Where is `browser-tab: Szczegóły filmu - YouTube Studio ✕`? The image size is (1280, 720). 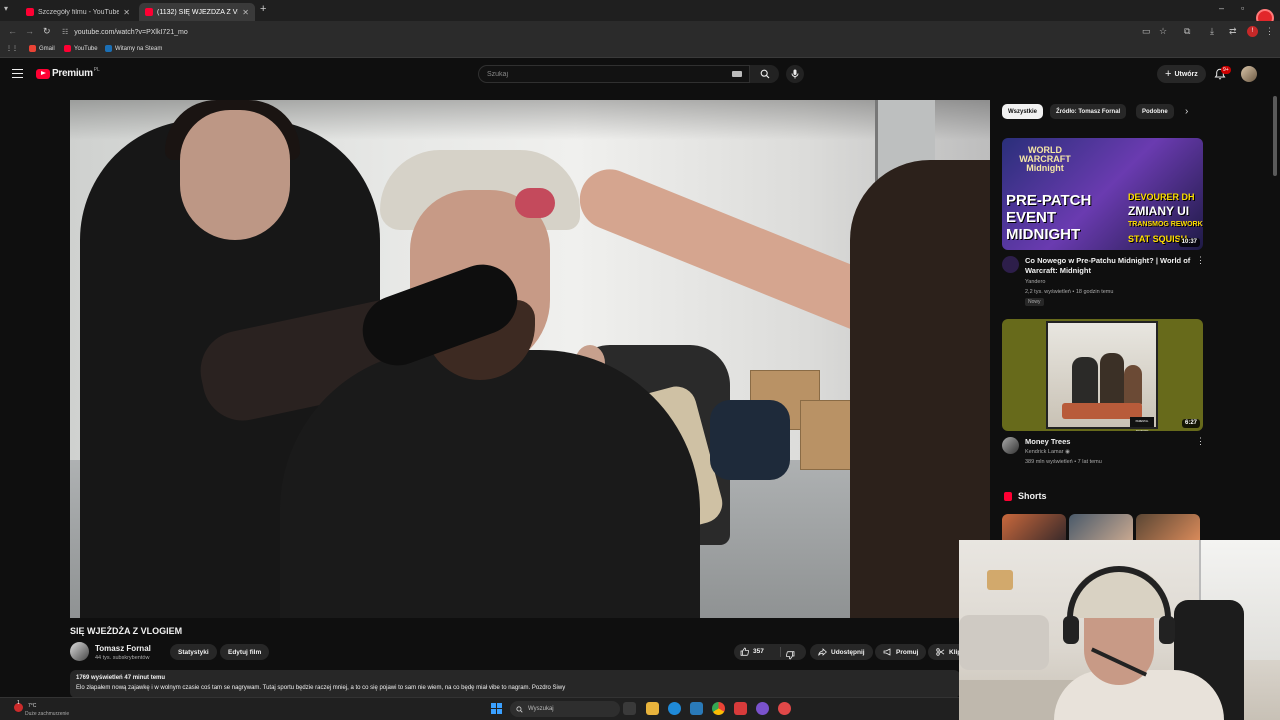
browser-tab: Szczegóły filmu - YouTube Studio ✕ is located at coordinates (78, 12).